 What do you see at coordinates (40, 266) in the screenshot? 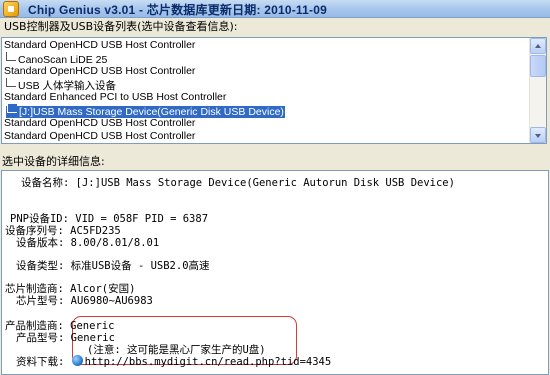
I see `type-key: 设备类型:` at bounding box center [40, 266].